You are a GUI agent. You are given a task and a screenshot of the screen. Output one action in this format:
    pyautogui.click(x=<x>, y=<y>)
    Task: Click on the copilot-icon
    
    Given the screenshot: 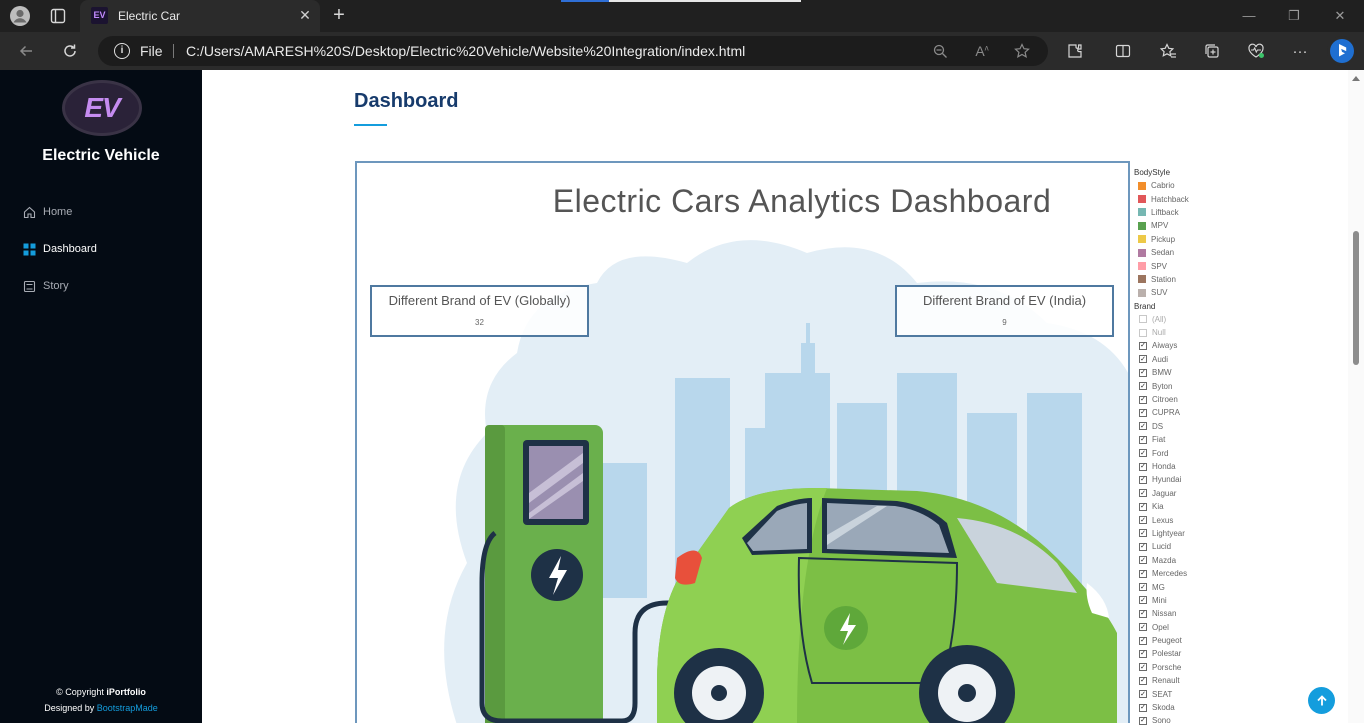 What is the action you would take?
    pyautogui.click(x=1342, y=51)
    